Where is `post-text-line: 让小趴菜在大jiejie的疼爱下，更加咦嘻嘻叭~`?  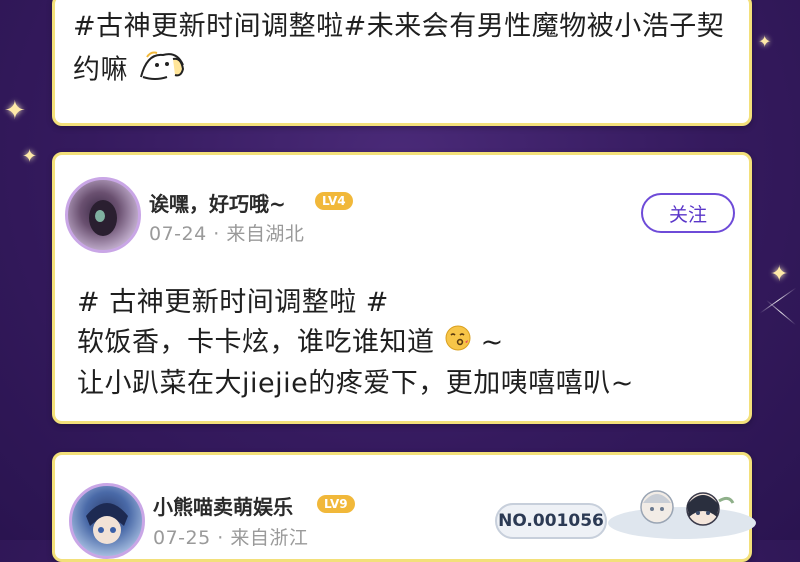 post-text-line: 让小趴菜在大jiejie的疼爱下，更加咦嘻嘻叭~ is located at coordinates (355, 383).